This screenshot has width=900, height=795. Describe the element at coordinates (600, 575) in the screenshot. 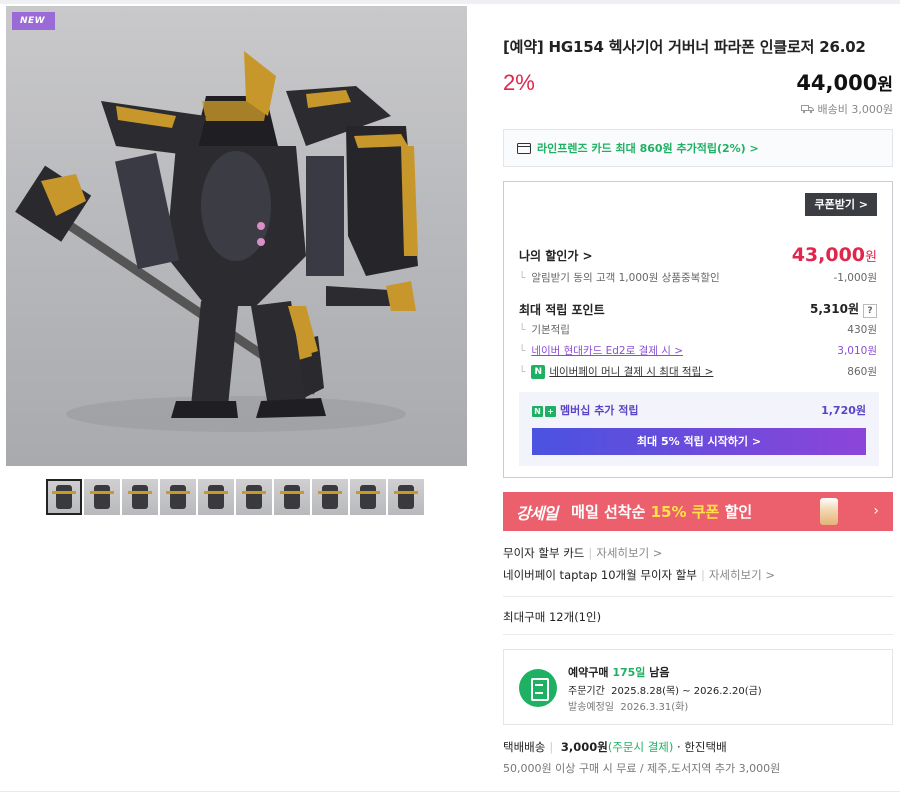

I see `installment-npay-label: 네이버페이 taptap 10개월 무이자 할부` at that location.